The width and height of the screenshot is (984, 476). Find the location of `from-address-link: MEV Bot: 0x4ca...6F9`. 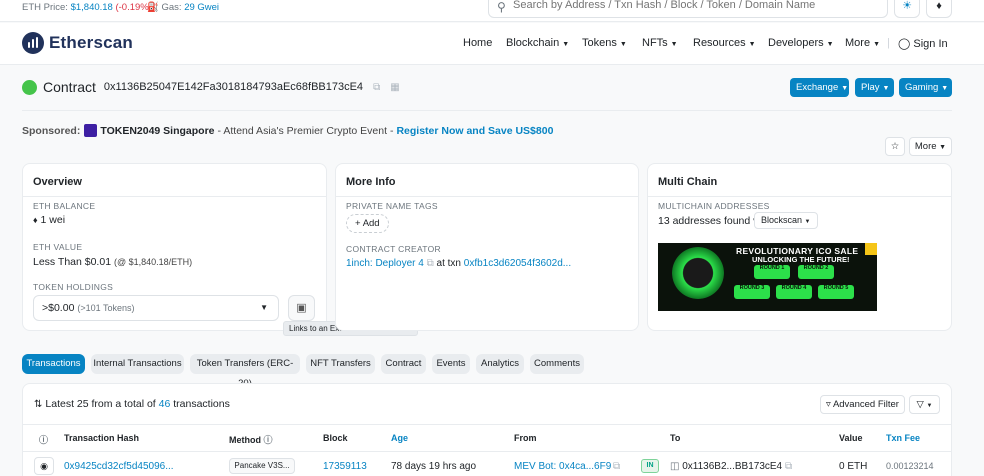

from-address-link: MEV Bot: 0x4ca...6F9 is located at coordinates (562, 466).